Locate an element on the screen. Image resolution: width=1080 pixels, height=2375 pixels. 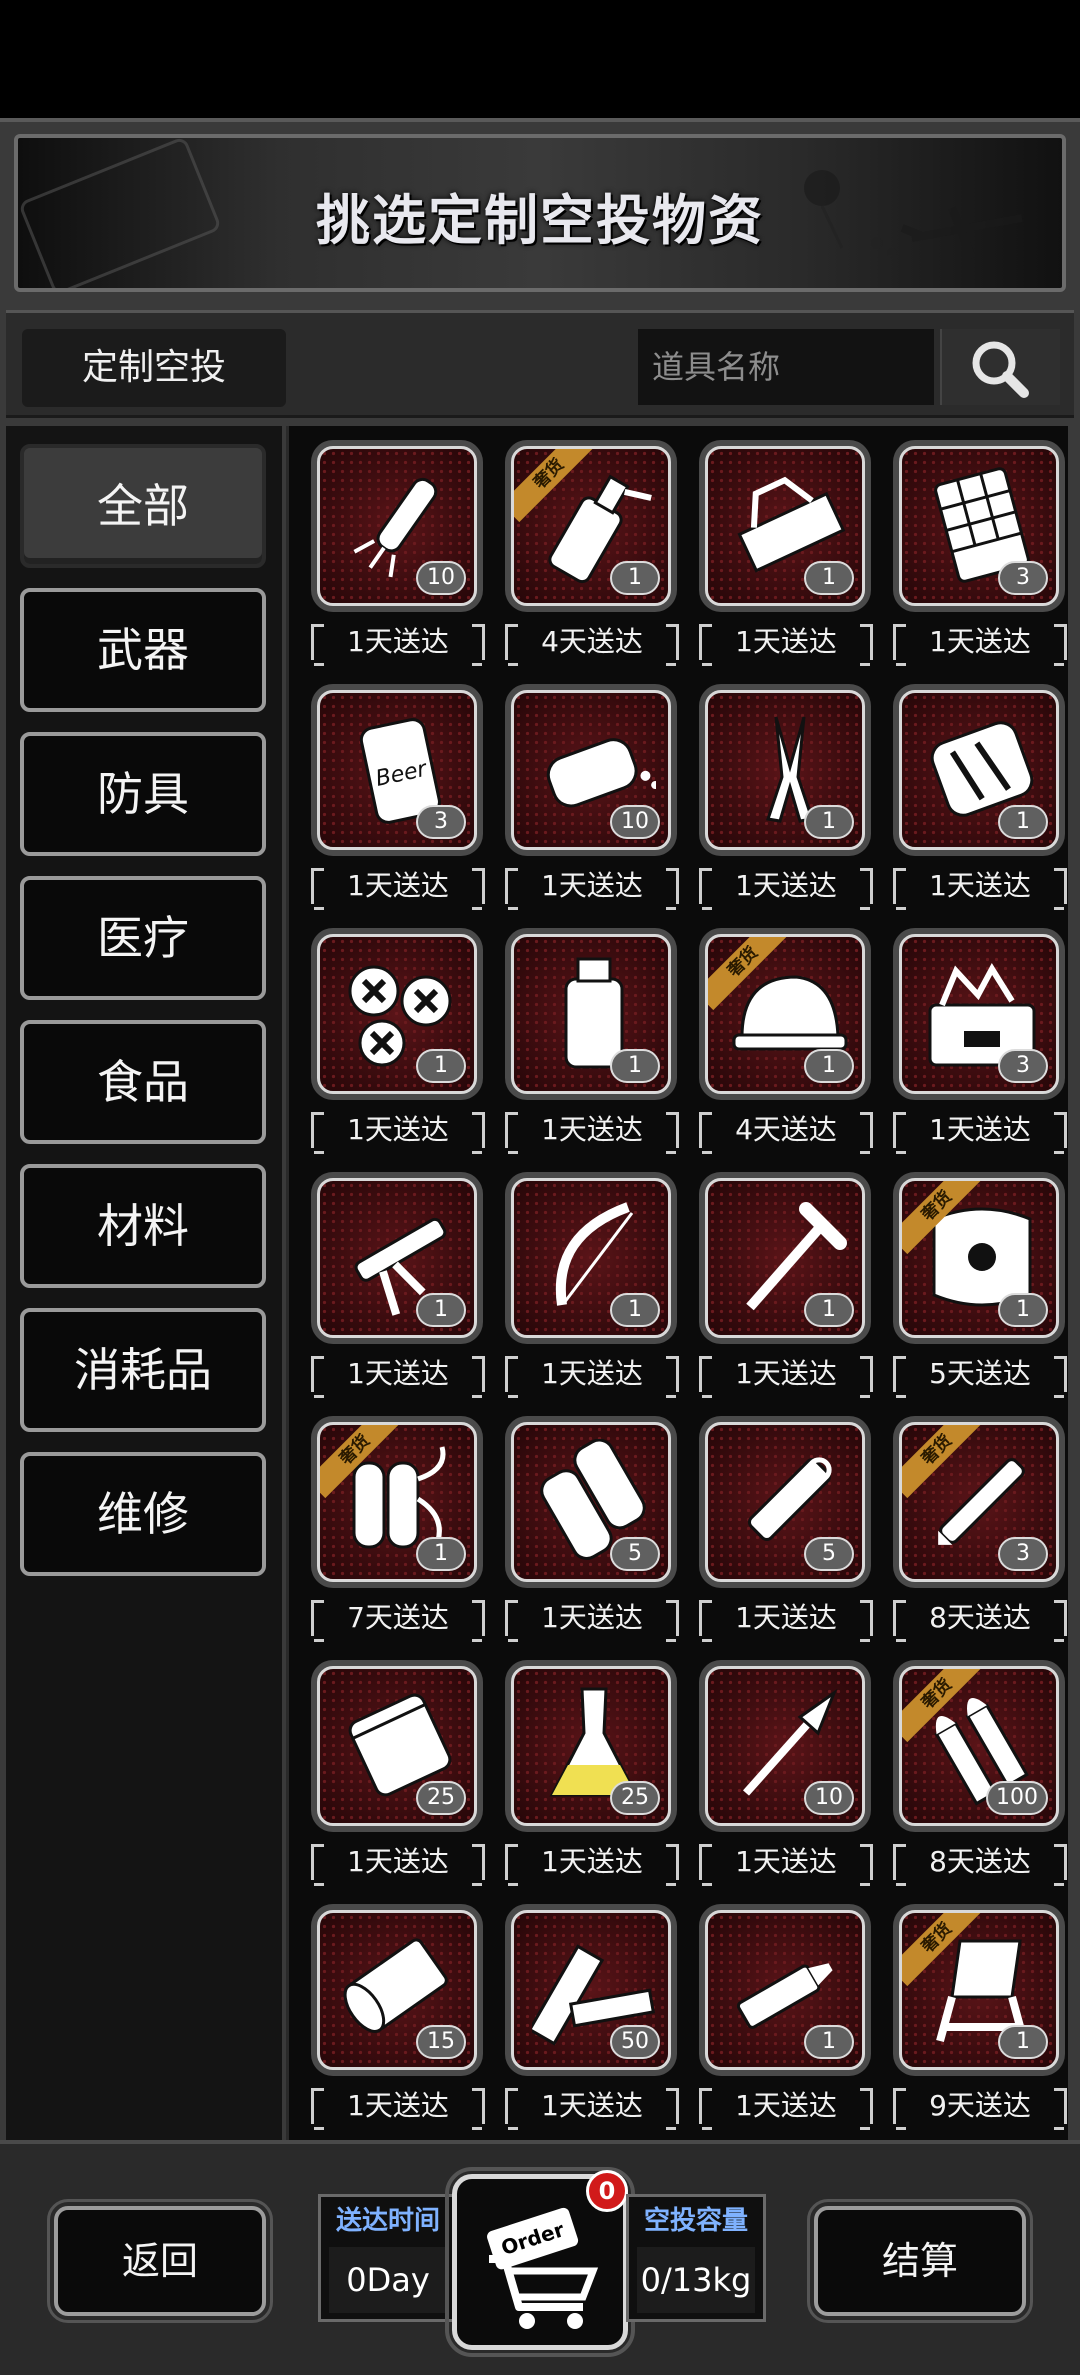
search-icon is located at coordinates (1000, 369).